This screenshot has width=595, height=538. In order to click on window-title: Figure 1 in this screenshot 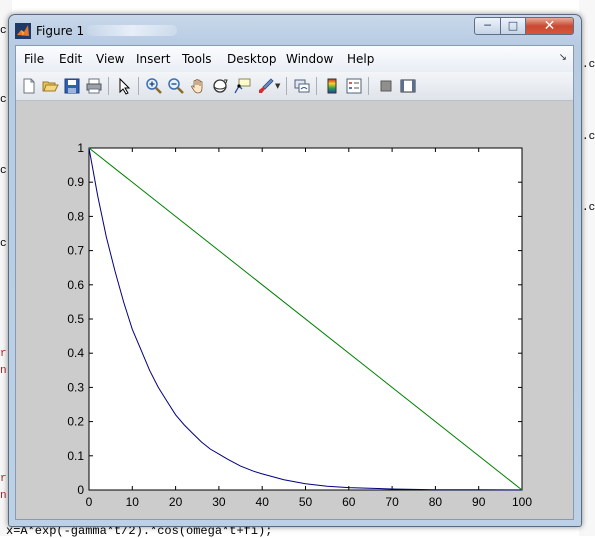, I will do `click(60, 31)`.